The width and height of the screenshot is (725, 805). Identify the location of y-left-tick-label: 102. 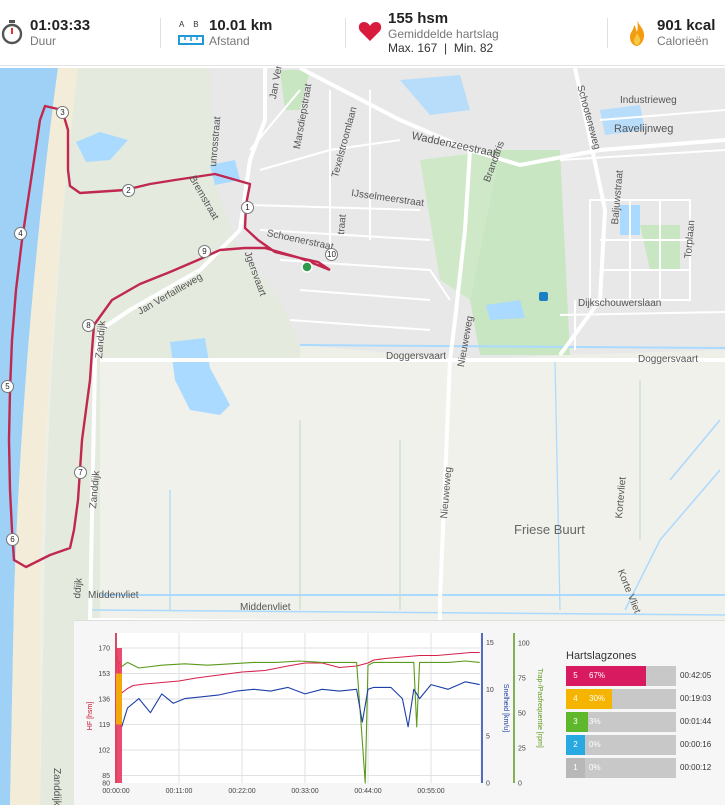
(104, 751).